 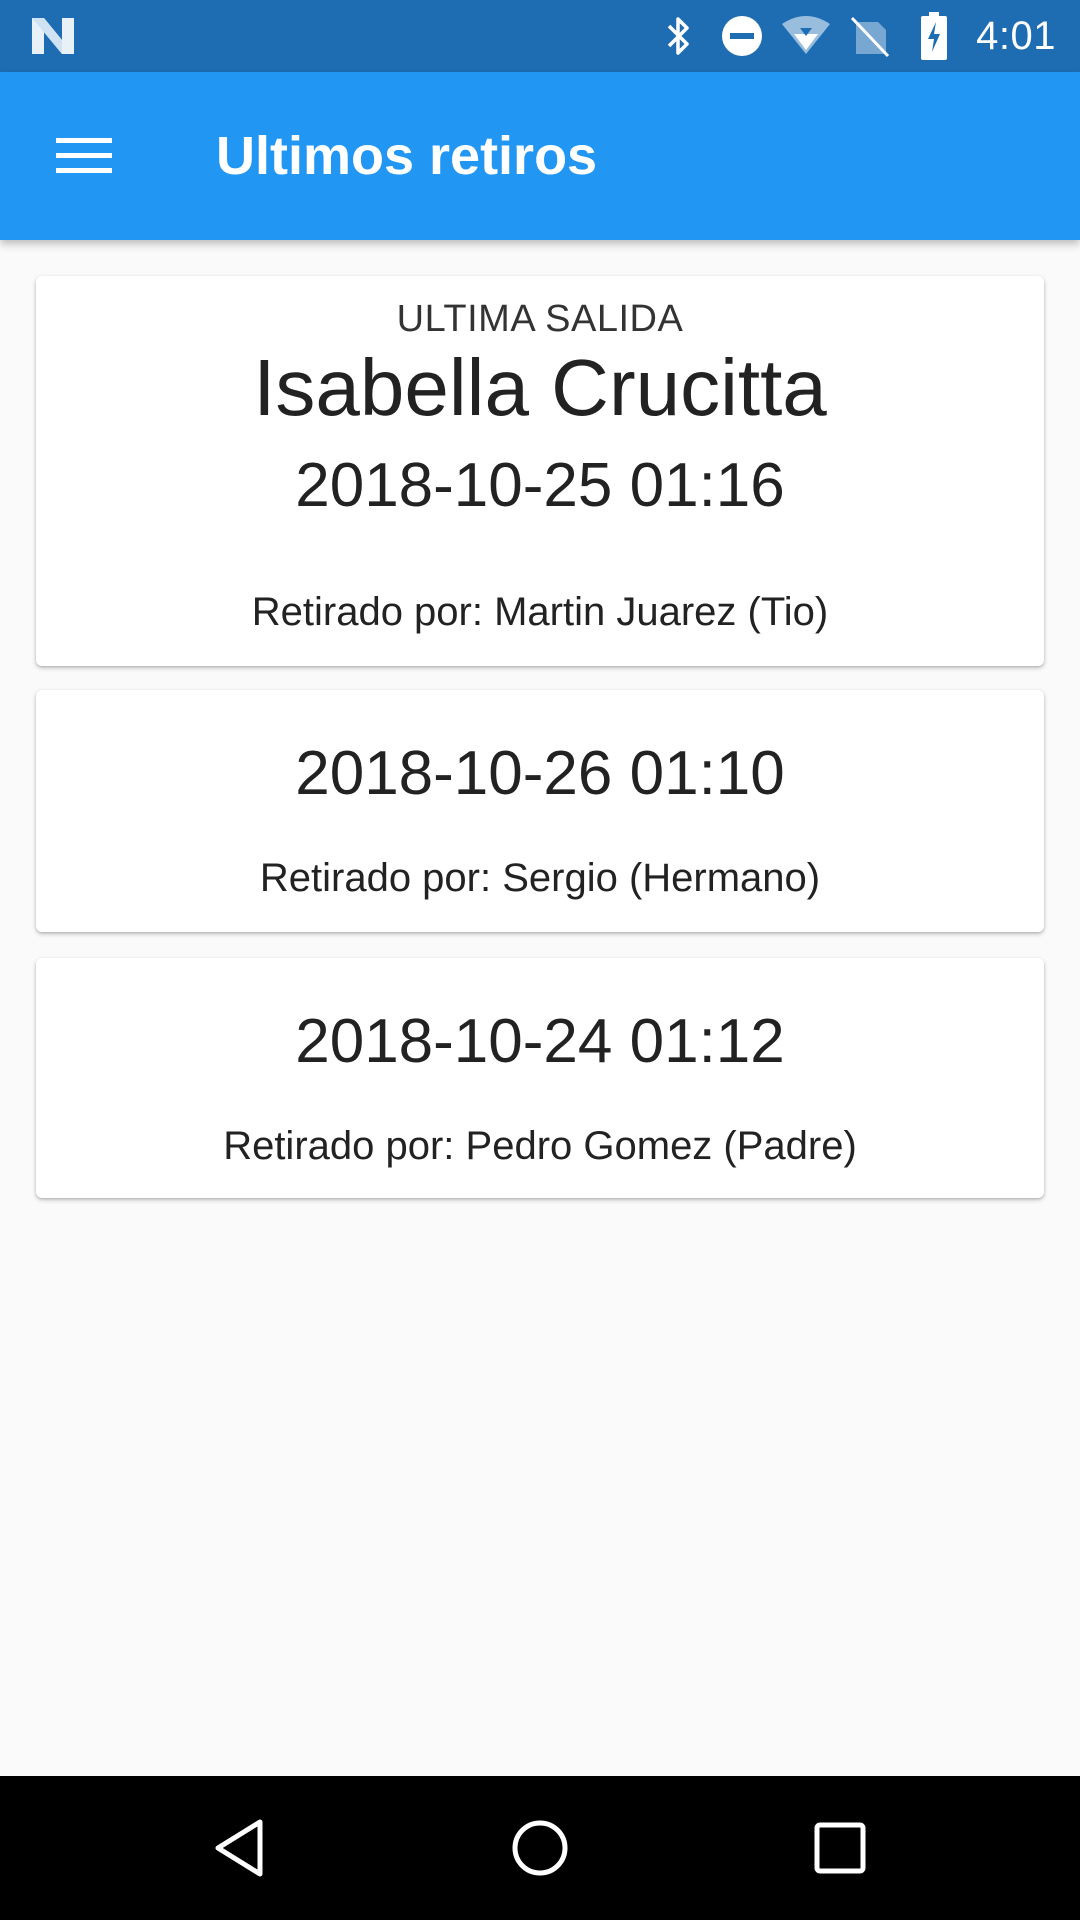 I want to click on status-bar: 4:01, so click(x=540, y=36).